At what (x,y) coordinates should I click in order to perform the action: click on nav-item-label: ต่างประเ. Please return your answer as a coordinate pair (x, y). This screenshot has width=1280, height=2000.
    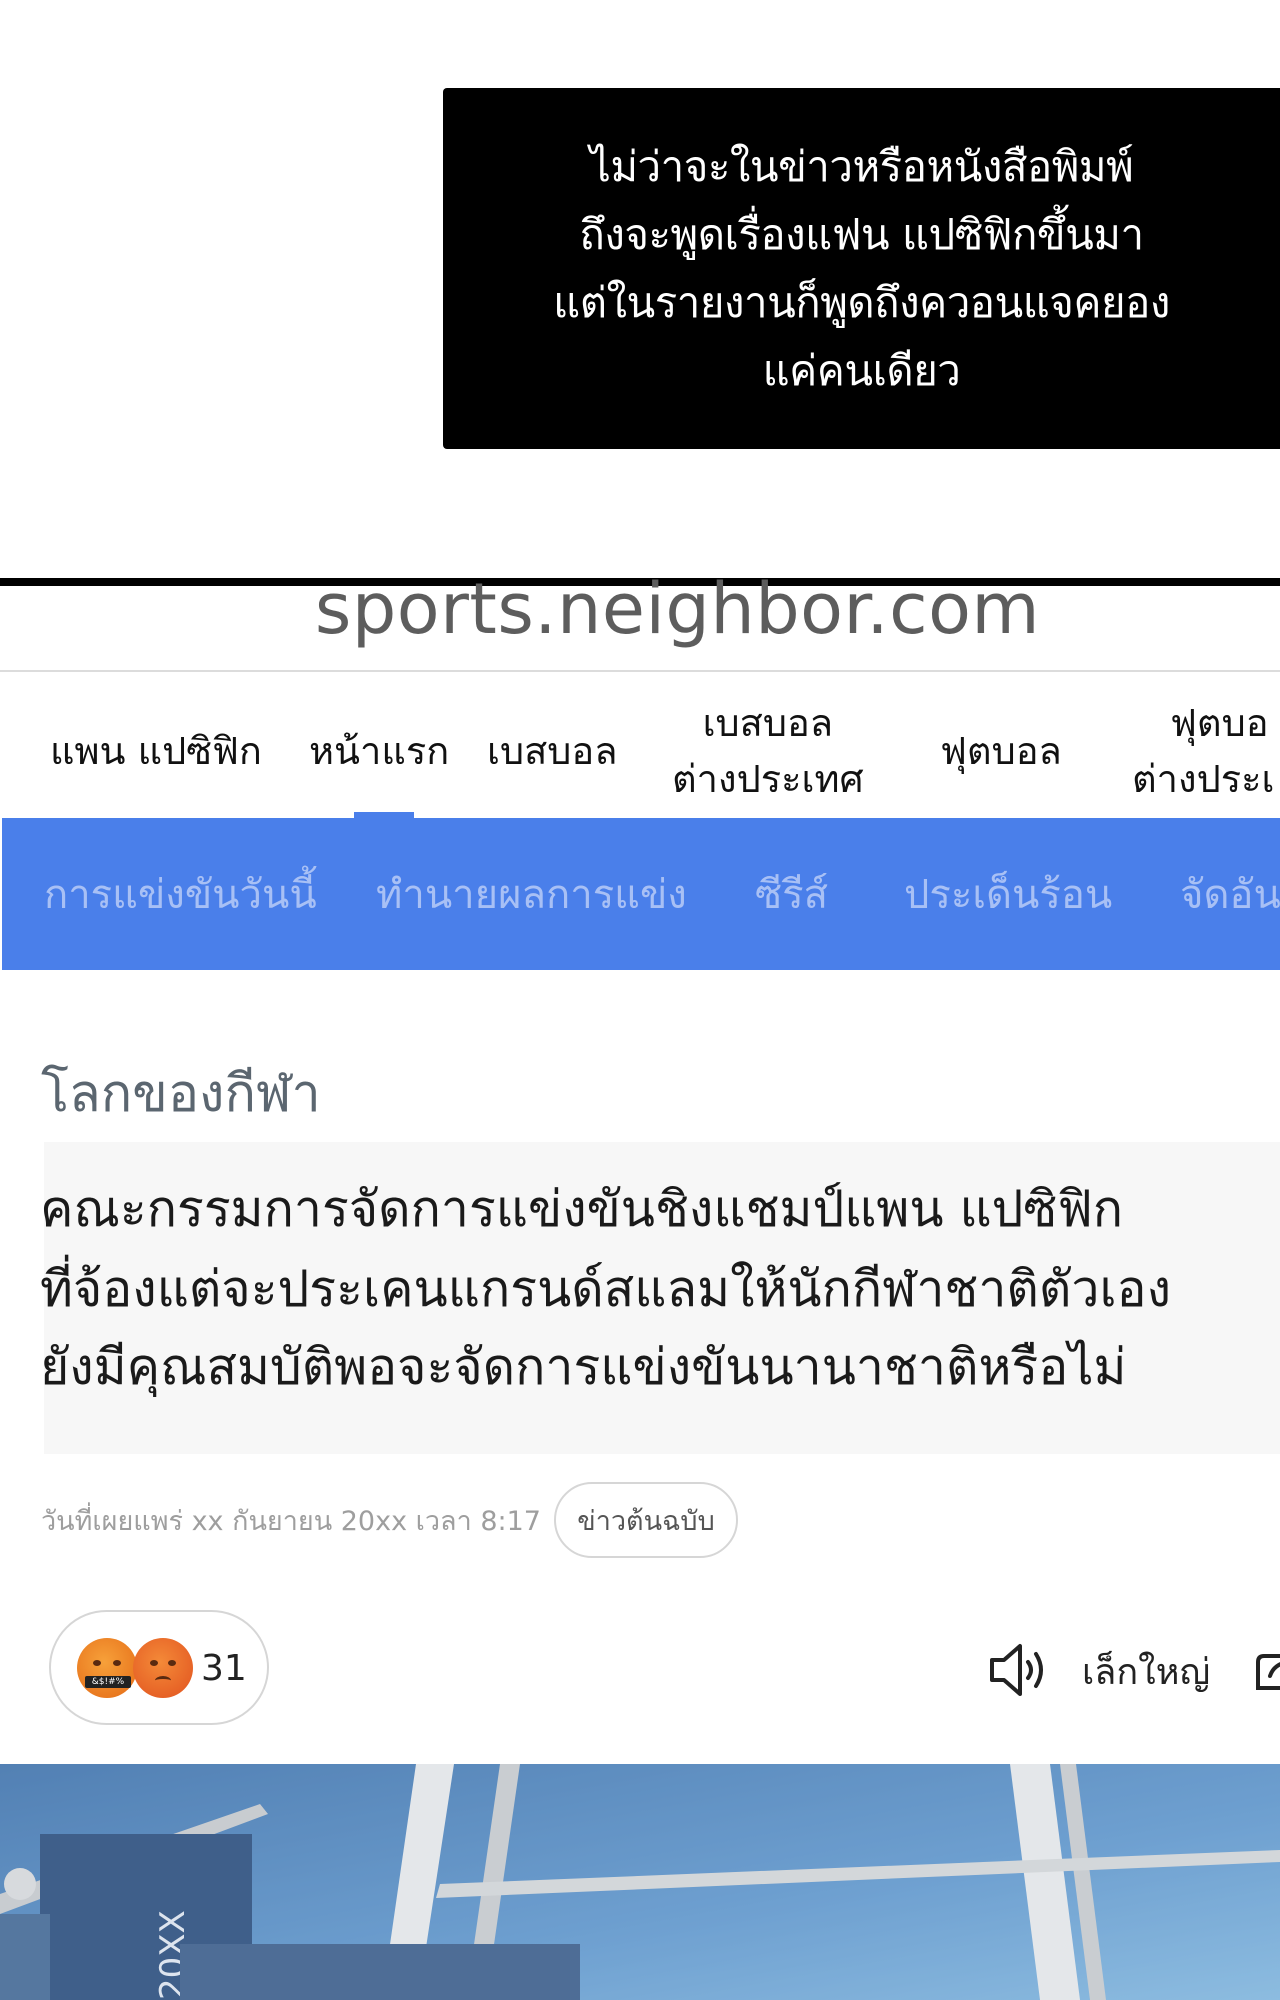
    Looking at the image, I should click on (1203, 779).